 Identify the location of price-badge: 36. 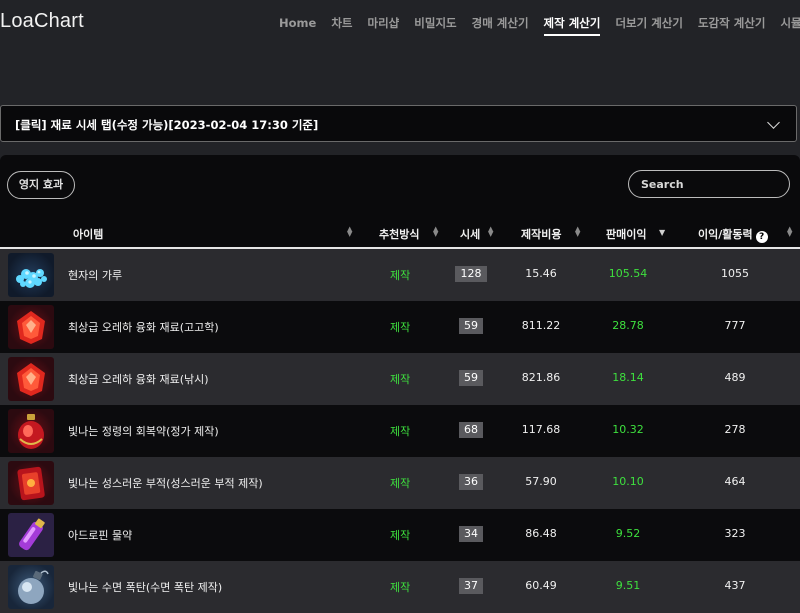
(471, 482).